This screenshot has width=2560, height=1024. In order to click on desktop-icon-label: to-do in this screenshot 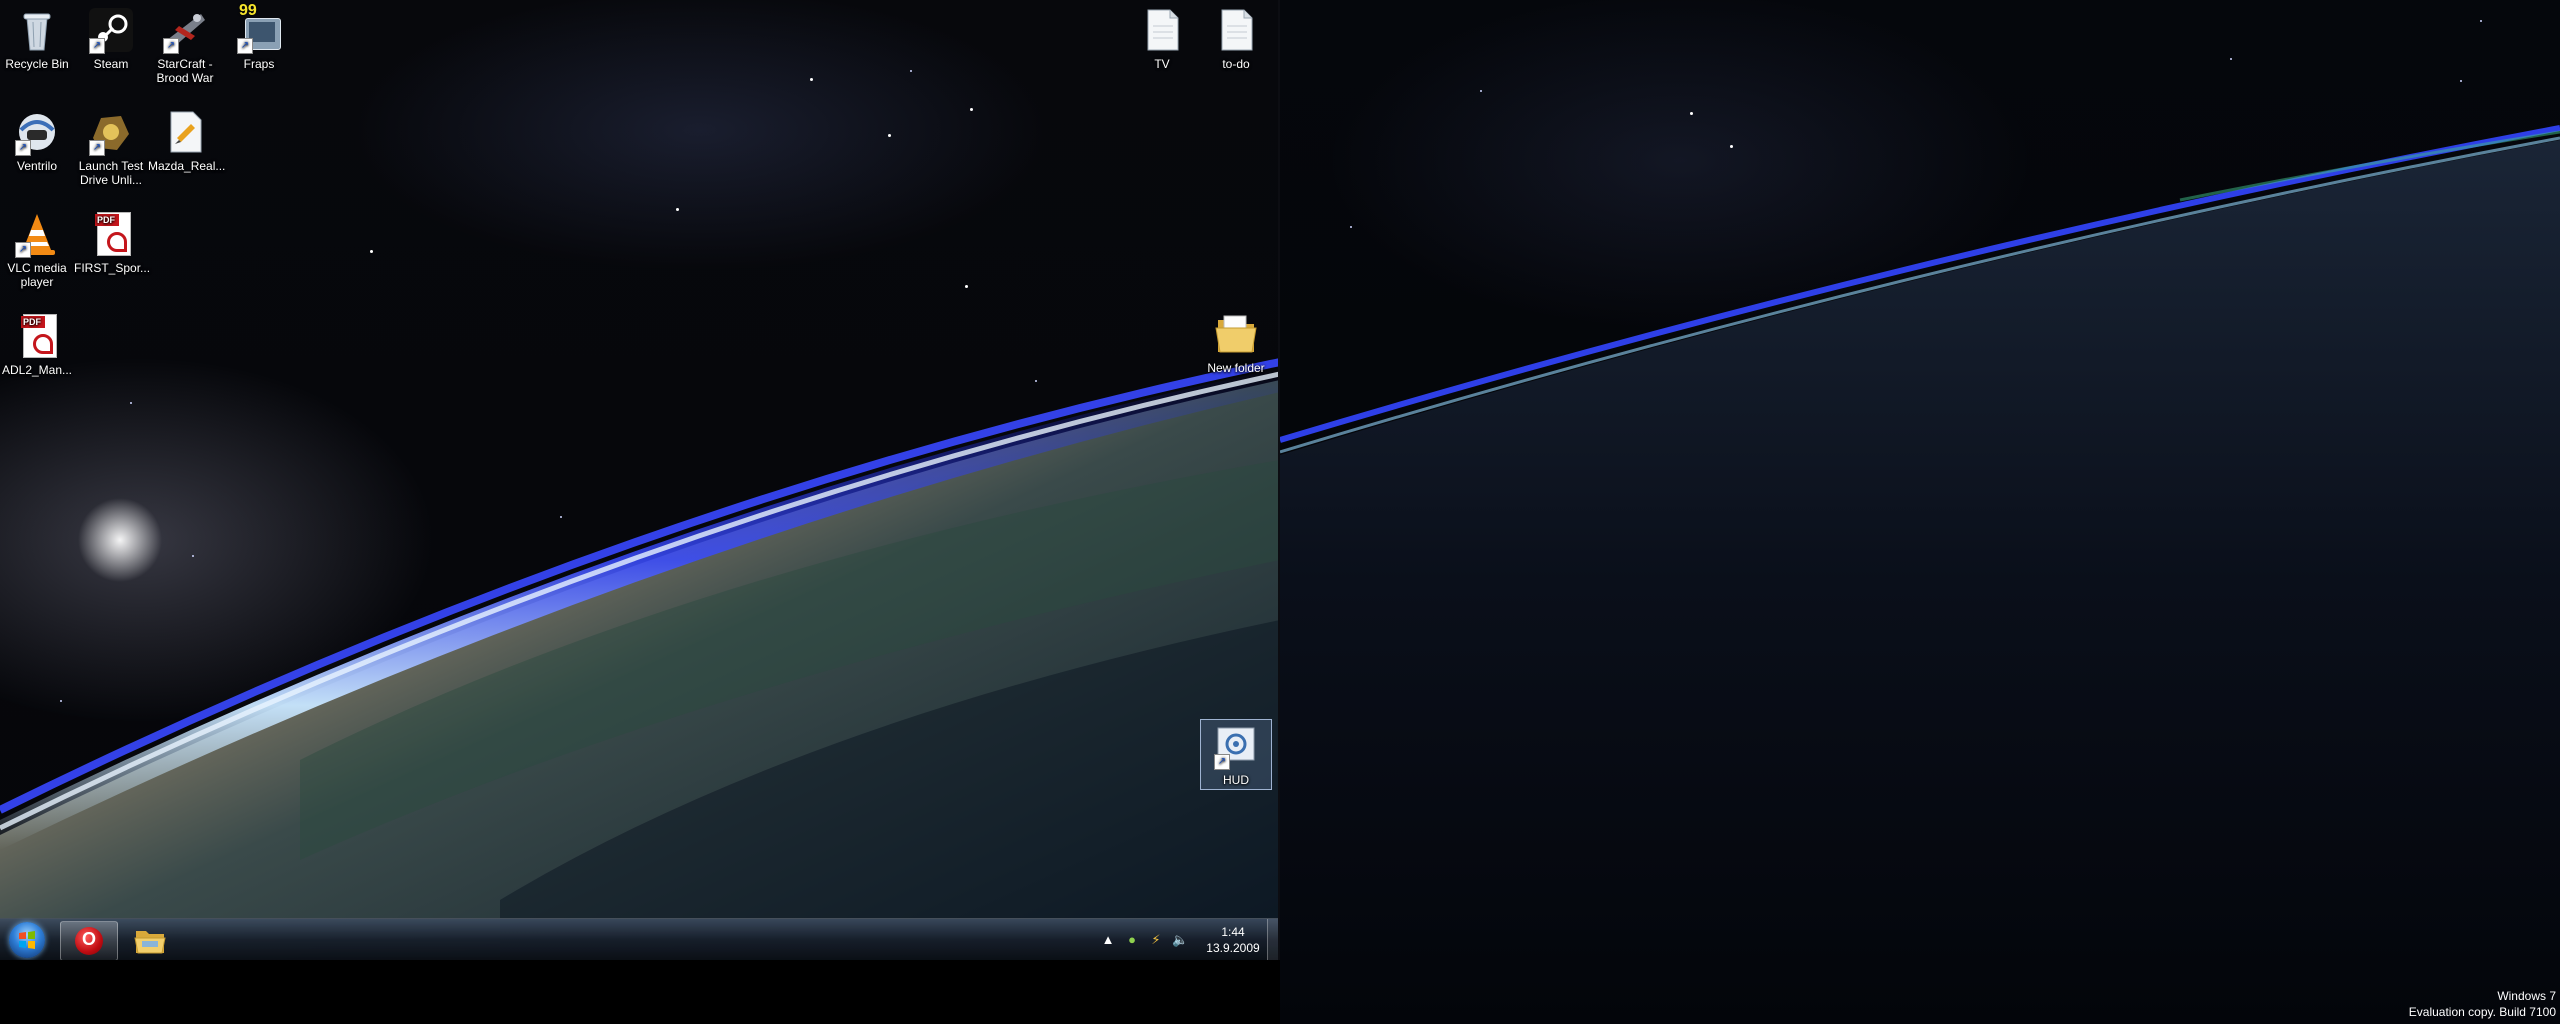, I will do `click(1236, 64)`.